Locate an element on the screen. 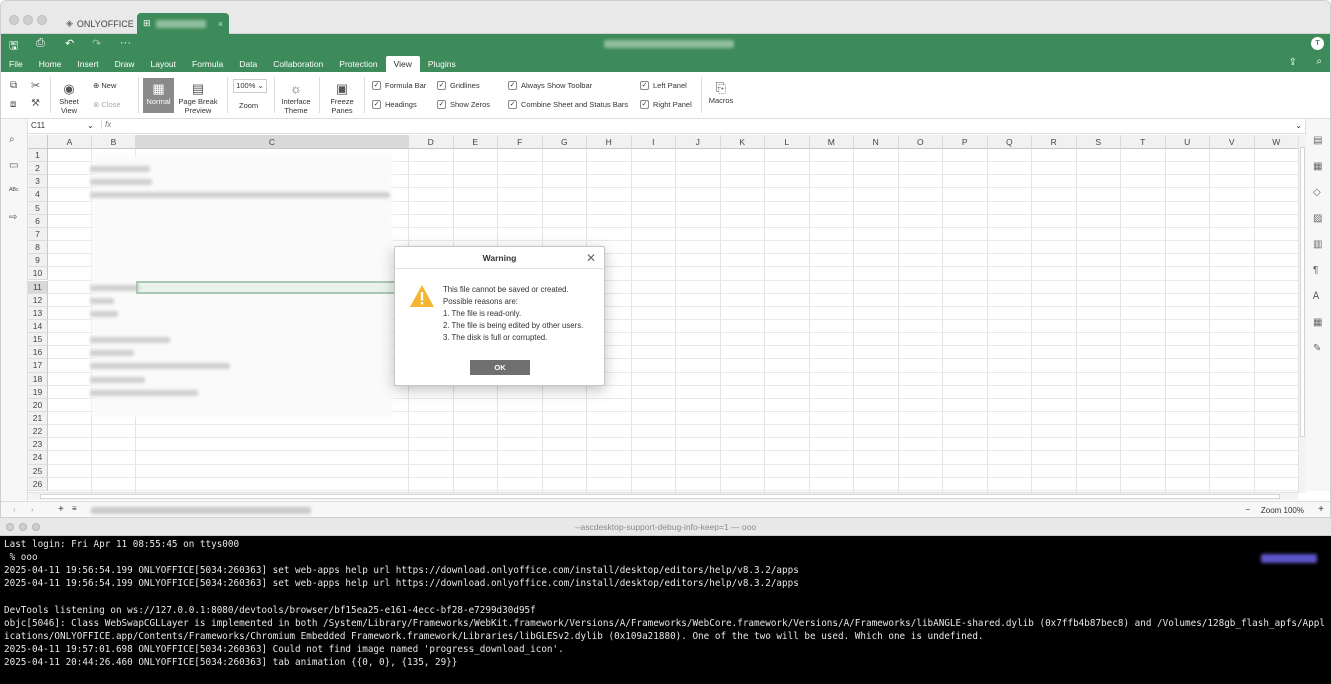 Image resolution: width=1331 pixels, height=684 pixels. pivot-settings-icon: ▦ is located at coordinates (1317, 322).